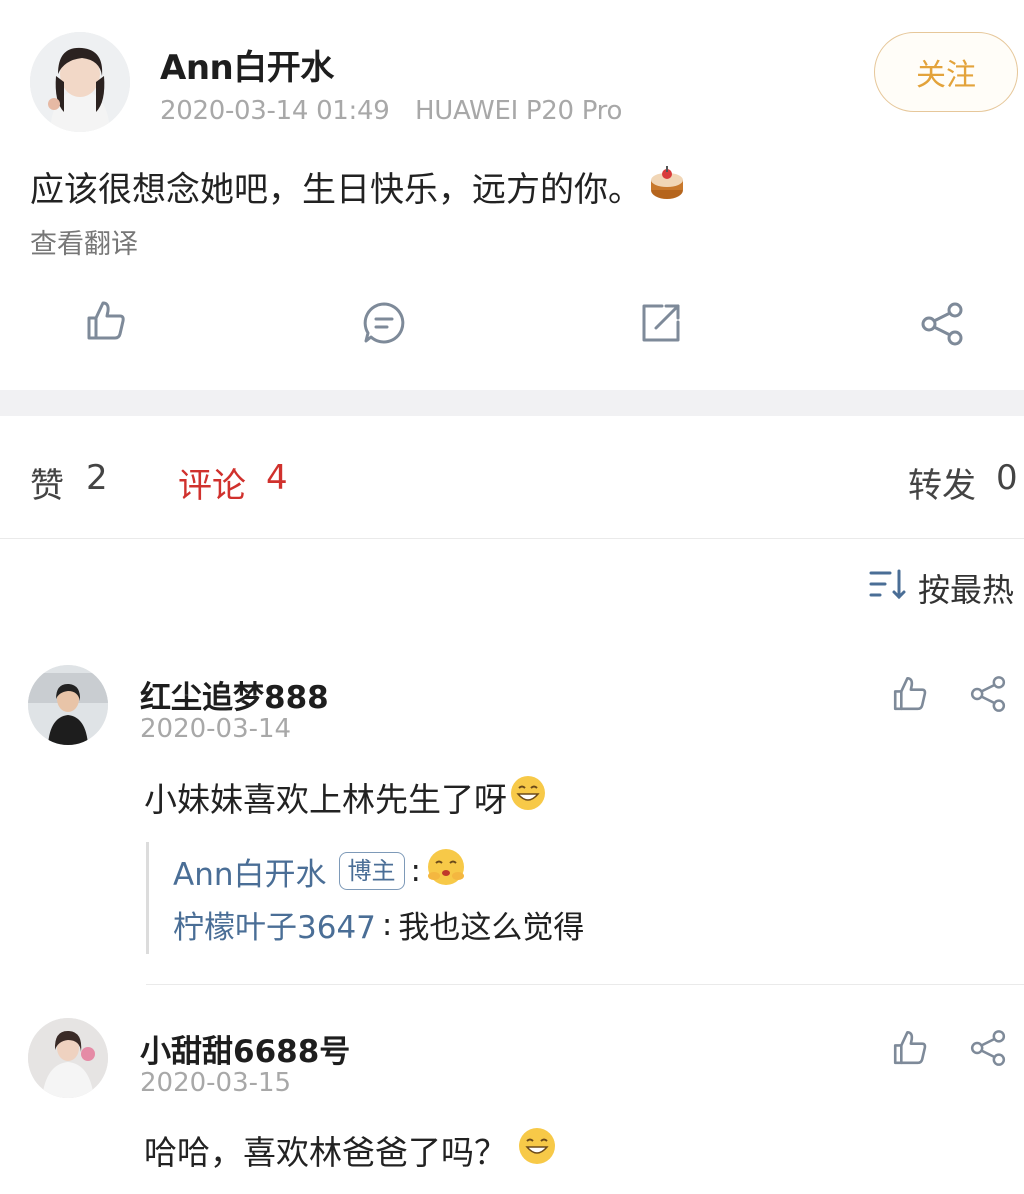 The image size is (1024, 1194). I want to click on tab-comments-count: 4, so click(277, 478).